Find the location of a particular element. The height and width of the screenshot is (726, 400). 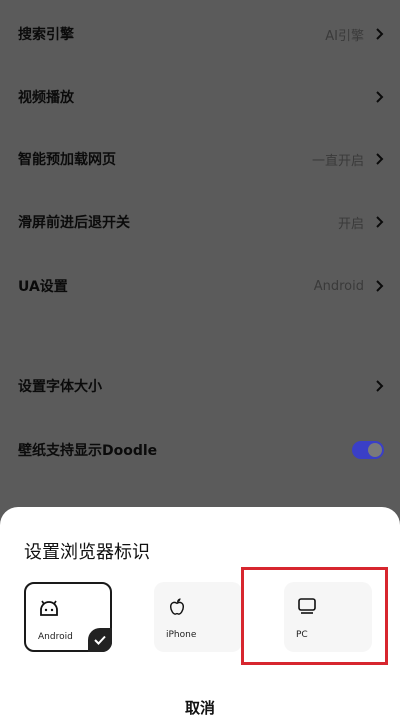

settings-row-value: AI引擎 is located at coordinates (344, 36).